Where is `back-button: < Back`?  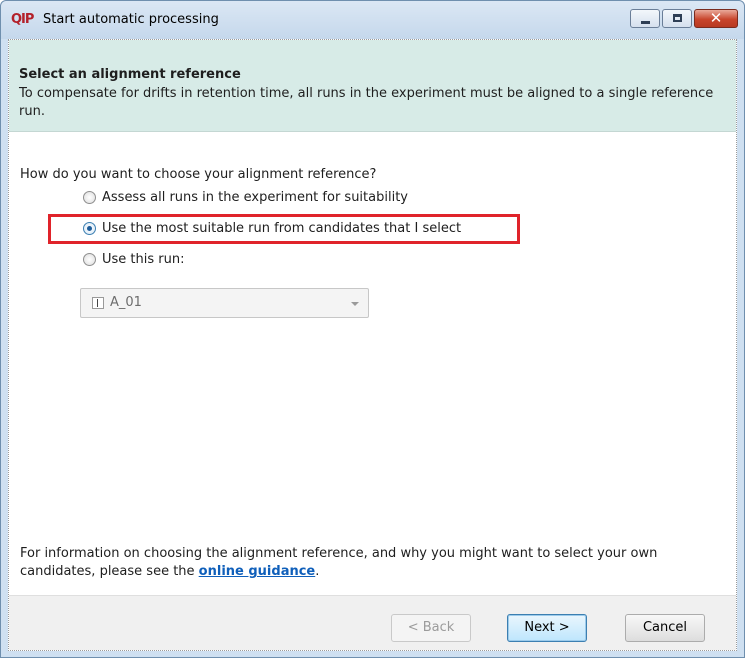 back-button: < Back is located at coordinates (431, 628).